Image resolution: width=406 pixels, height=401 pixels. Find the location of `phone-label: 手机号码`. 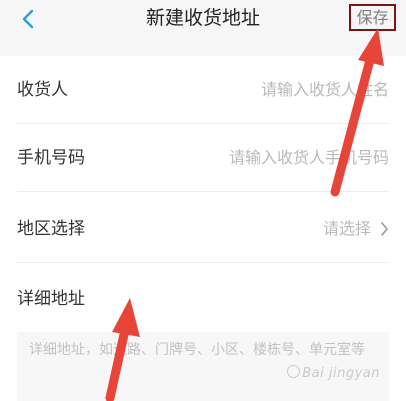

phone-label: 手机号码 is located at coordinates (51, 158).